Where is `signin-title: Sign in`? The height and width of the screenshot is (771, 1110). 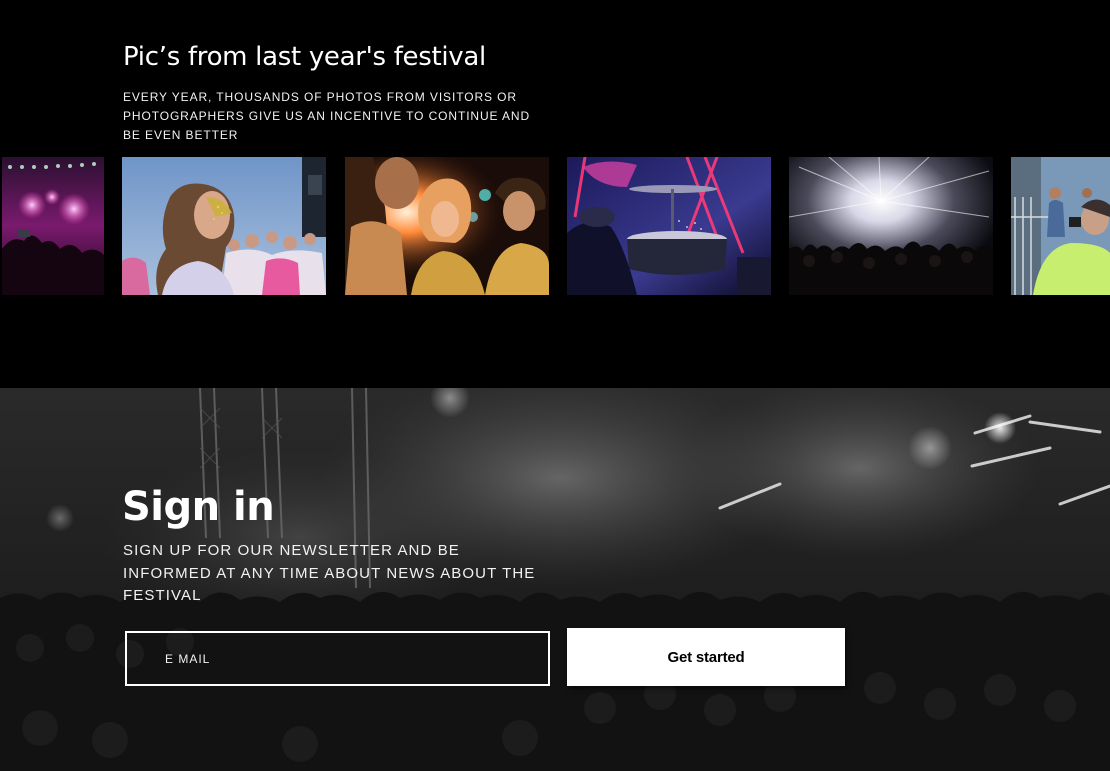 signin-title: Sign in is located at coordinates (198, 507).